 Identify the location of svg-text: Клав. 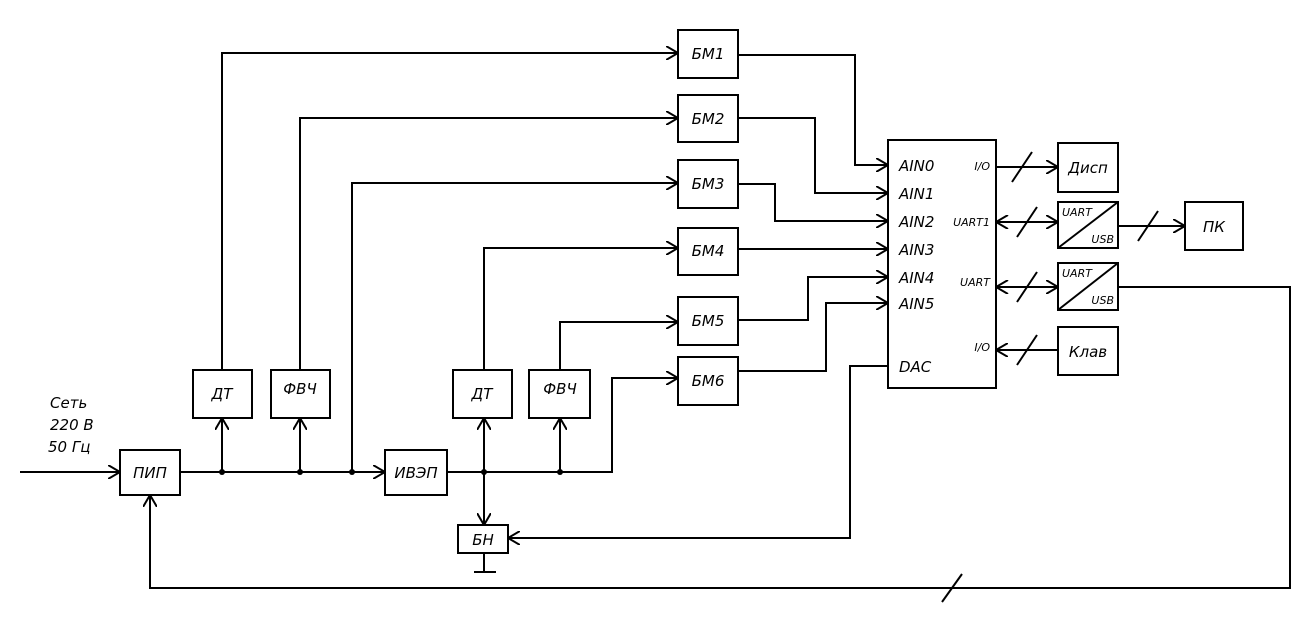
(1088, 352).